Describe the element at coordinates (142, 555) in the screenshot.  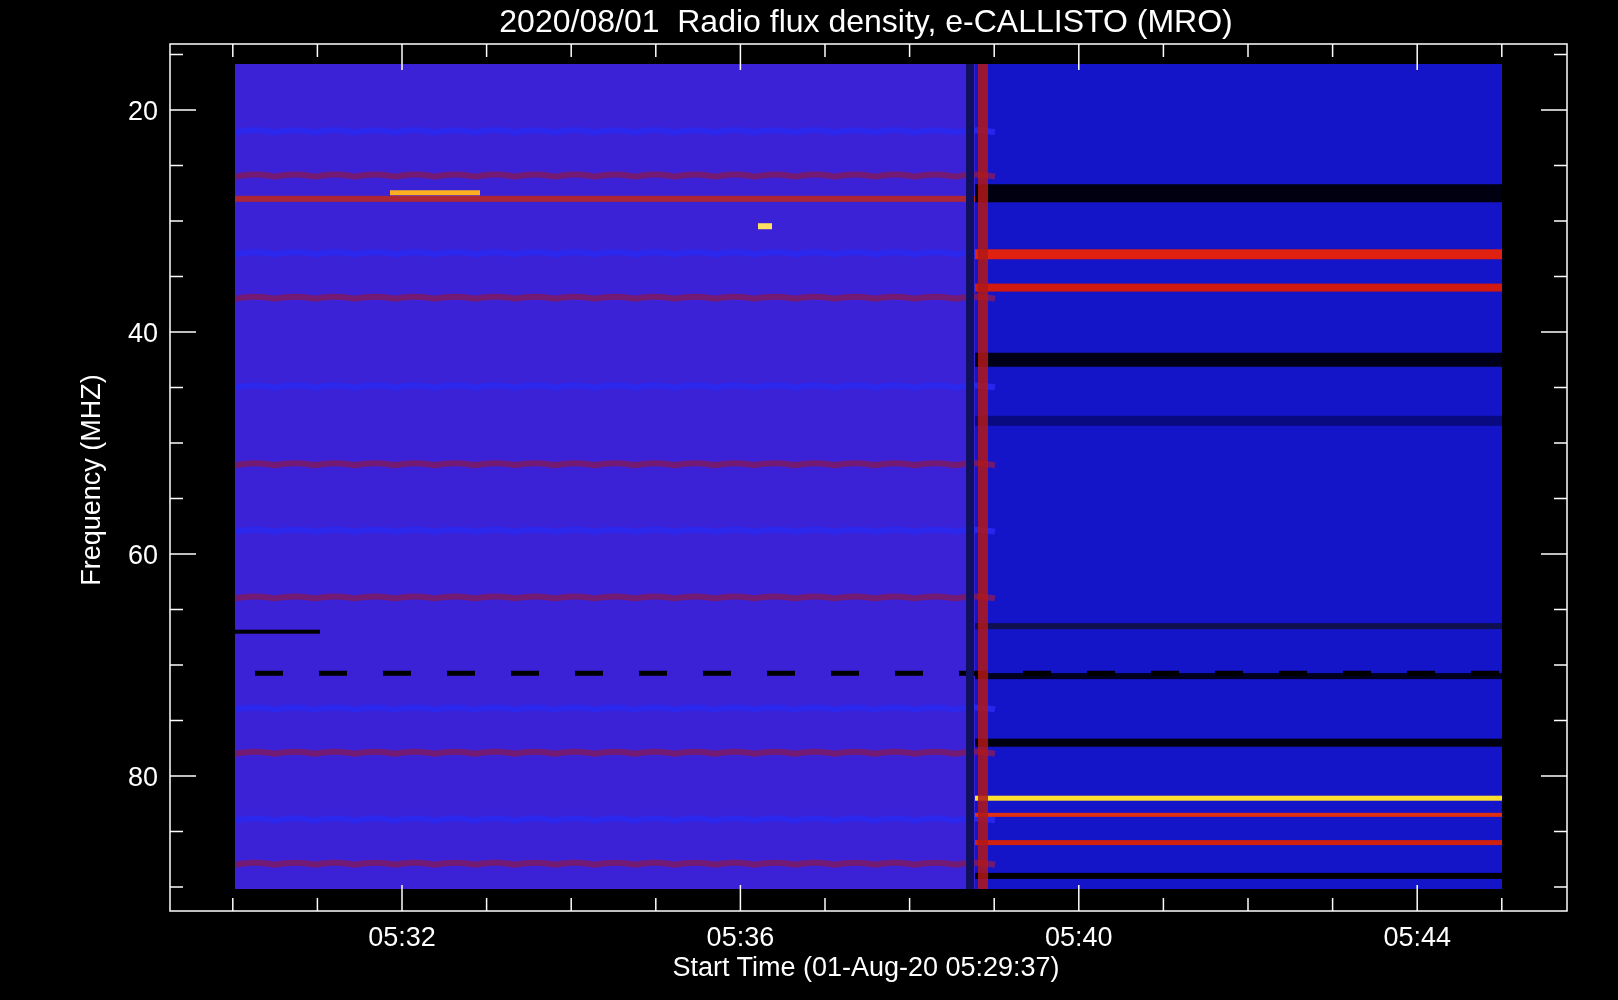
I see `y-tick-label: 60` at that location.